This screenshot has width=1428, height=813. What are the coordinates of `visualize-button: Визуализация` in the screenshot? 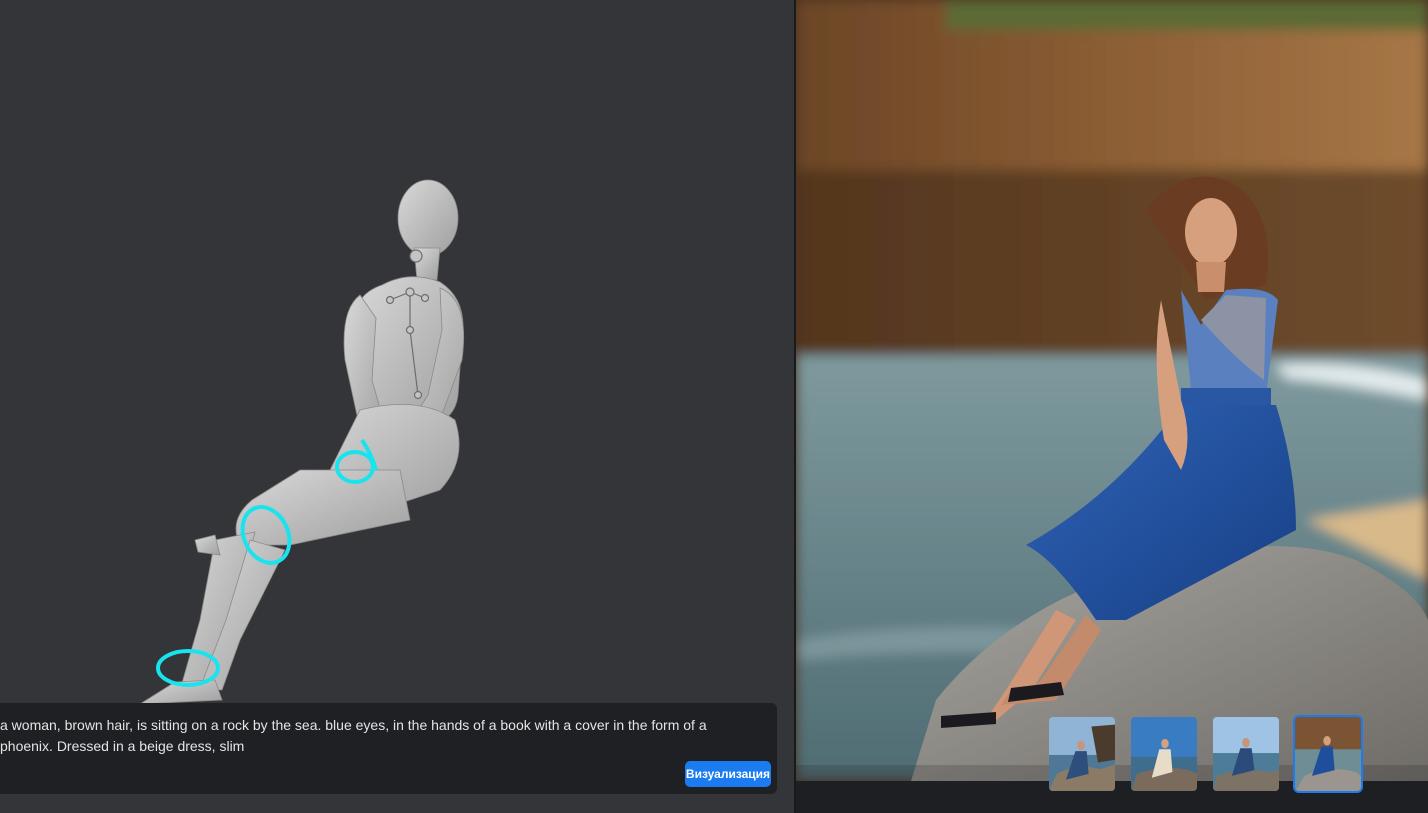 It's located at (728, 774).